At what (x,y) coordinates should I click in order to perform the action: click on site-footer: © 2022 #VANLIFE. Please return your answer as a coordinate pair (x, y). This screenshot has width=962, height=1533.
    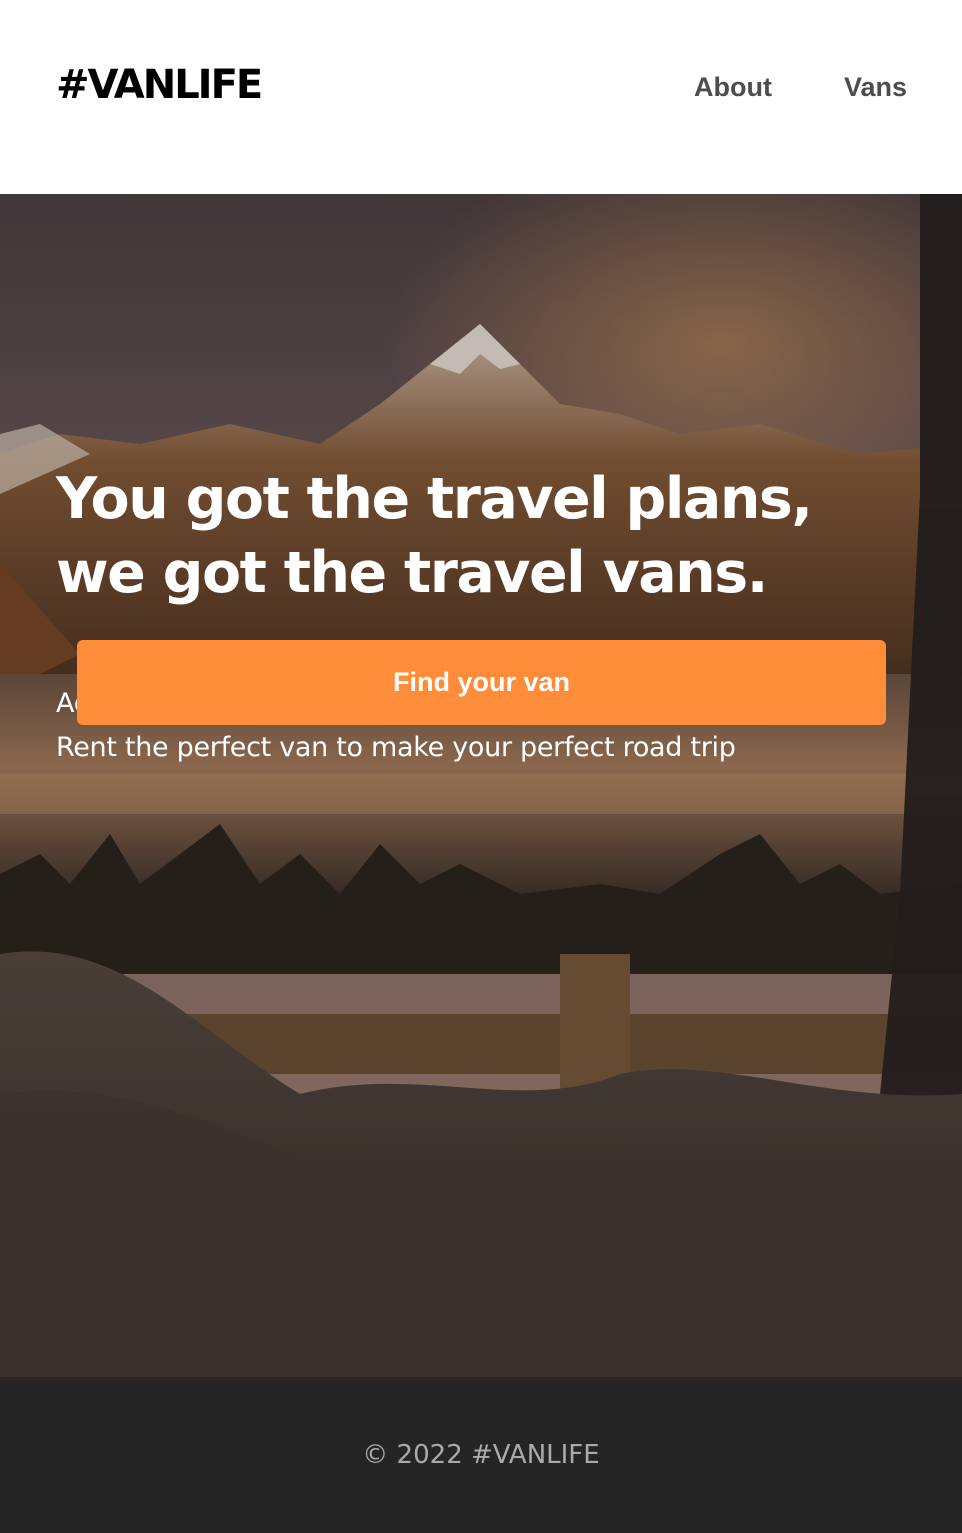
    Looking at the image, I should click on (481, 1455).